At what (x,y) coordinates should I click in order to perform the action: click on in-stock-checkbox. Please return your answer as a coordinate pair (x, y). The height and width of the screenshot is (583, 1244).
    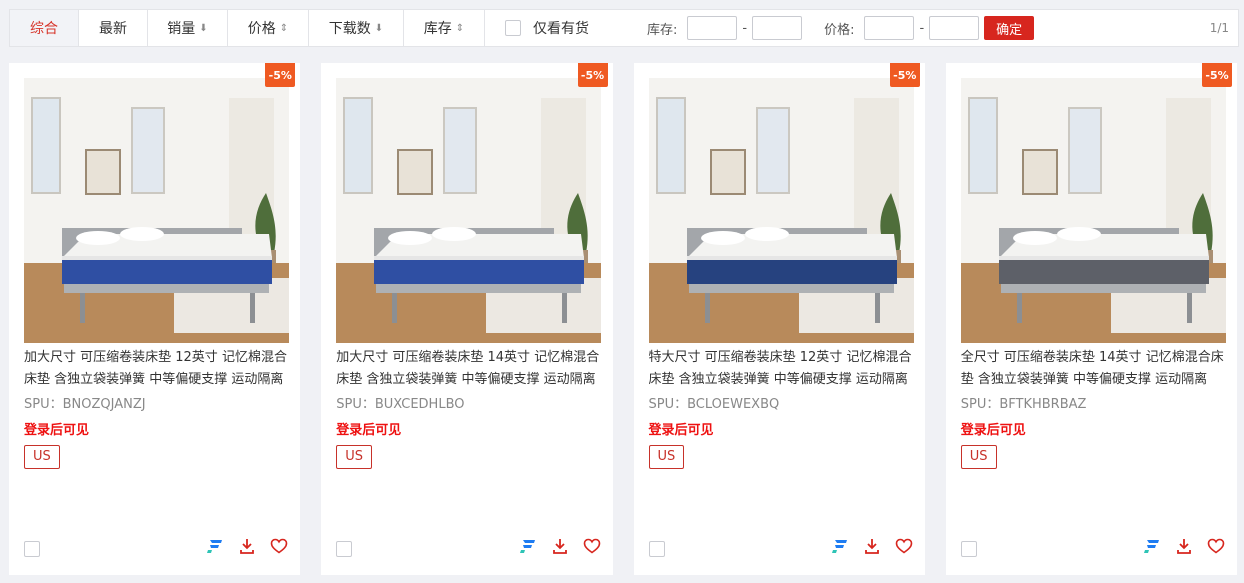
    Looking at the image, I should click on (513, 28).